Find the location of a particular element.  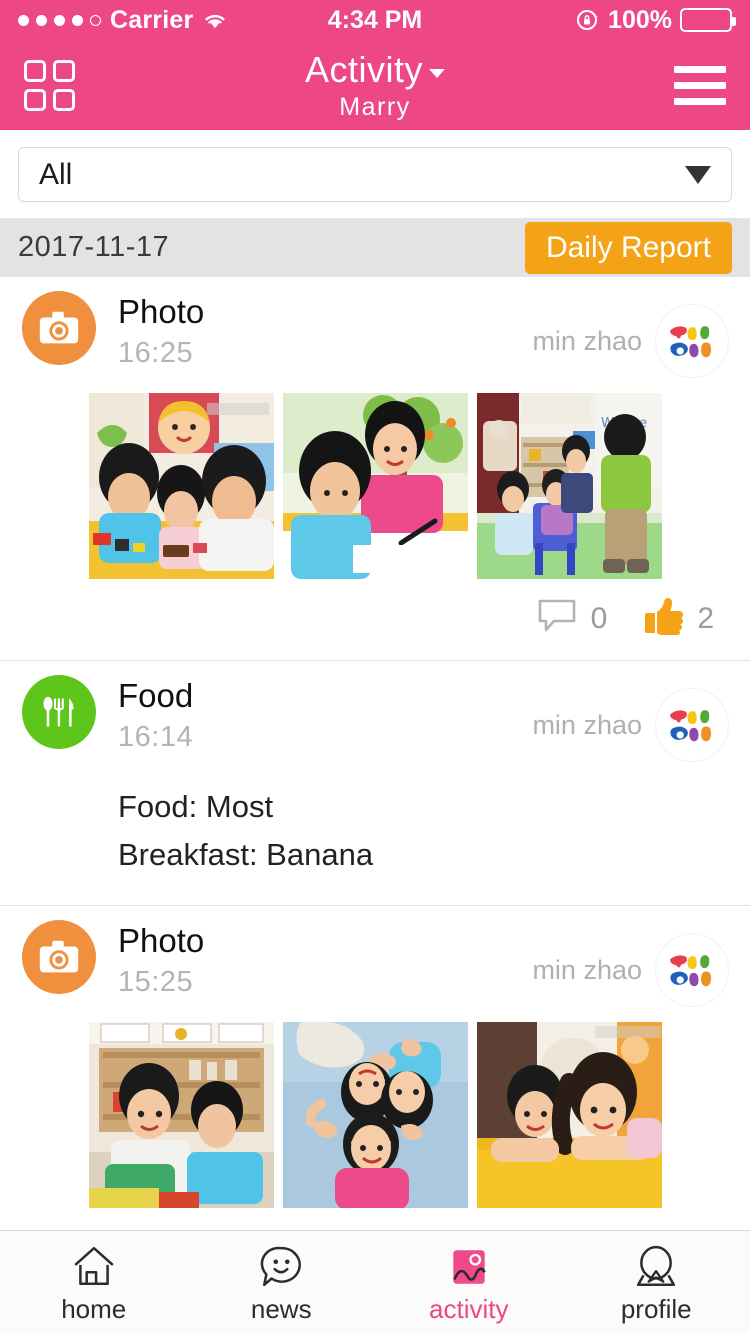

tab-news: news is located at coordinates (282, 1282).